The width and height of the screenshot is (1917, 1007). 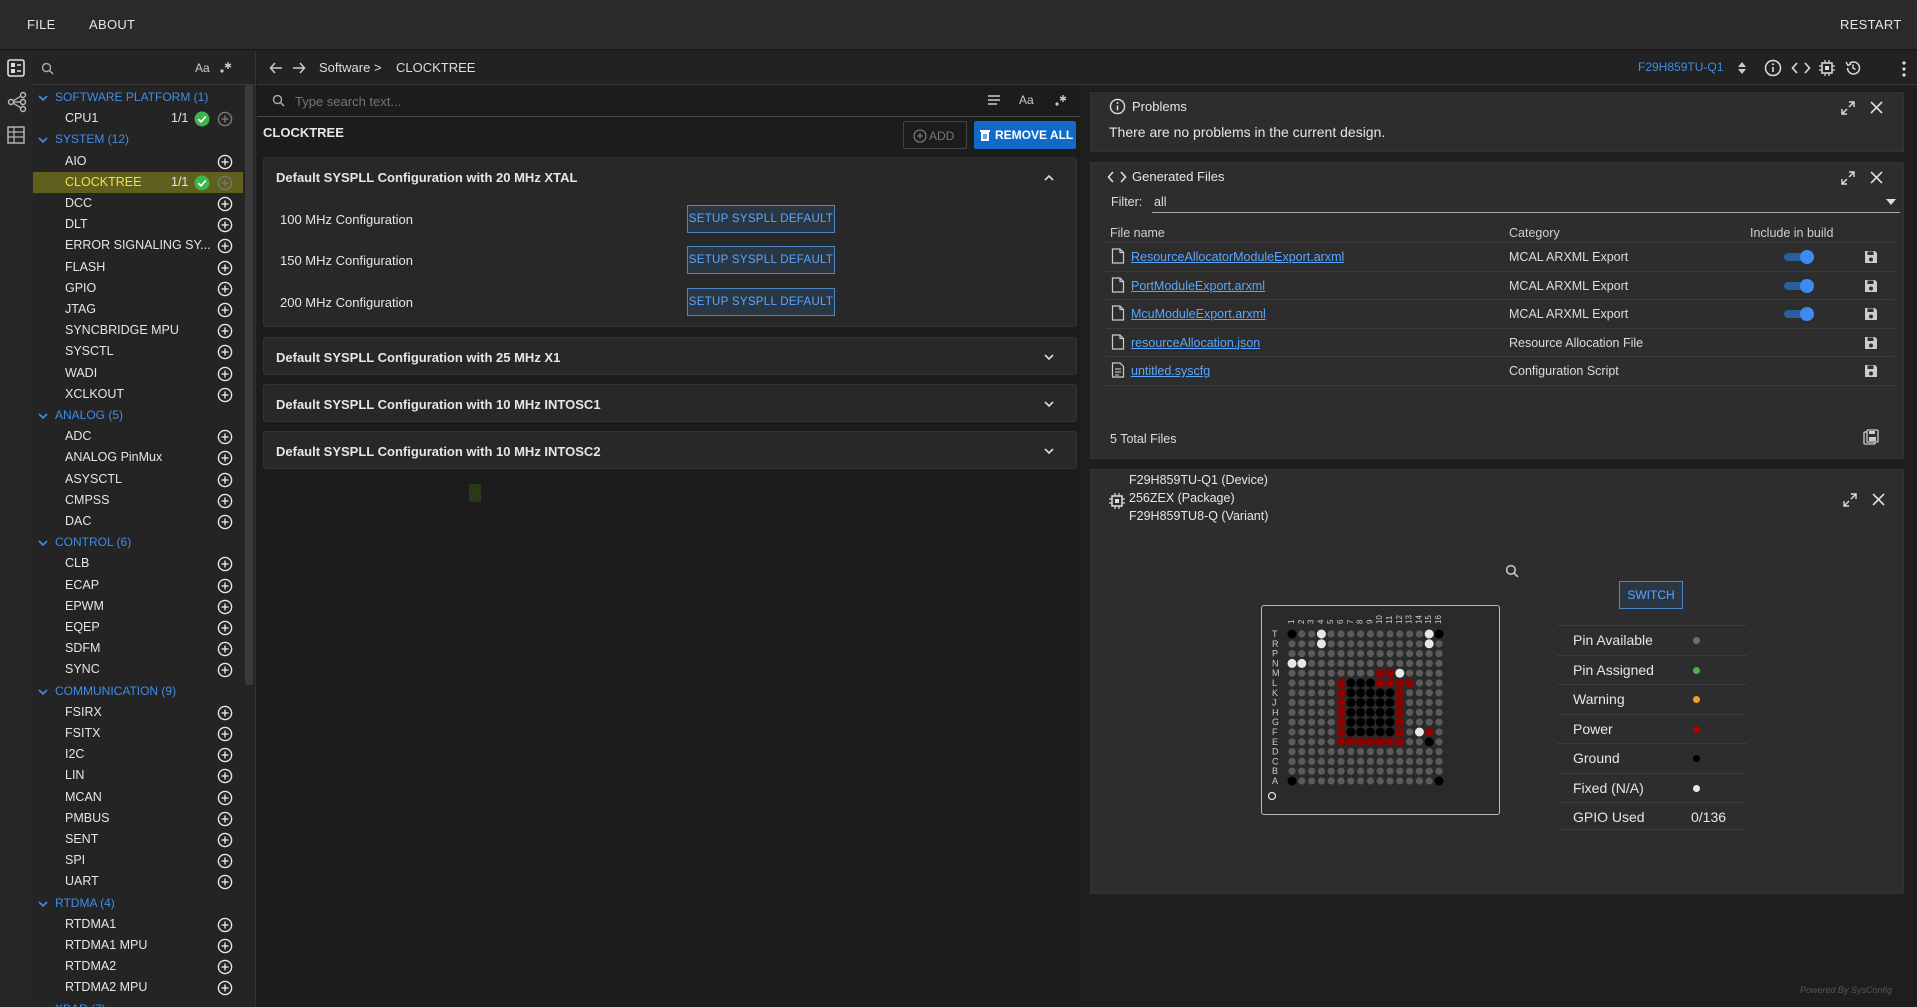 What do you see at coordinates (1361, 673) in the screenshot?
I see `pin-M8` at bounding box center [1361, 673].